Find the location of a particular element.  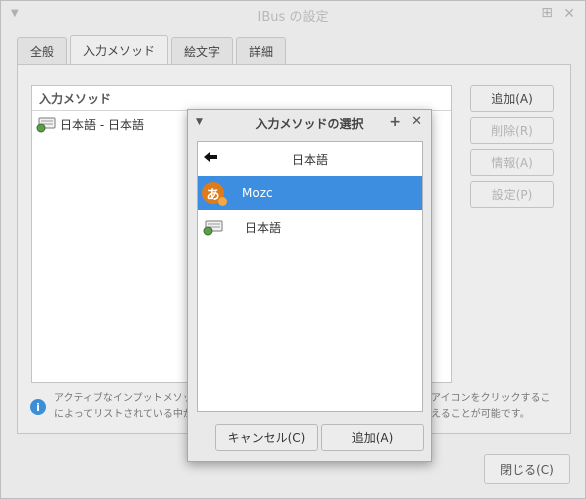

info-text-line: アイコンをクリックするこ is located at coordinates (491, 398).